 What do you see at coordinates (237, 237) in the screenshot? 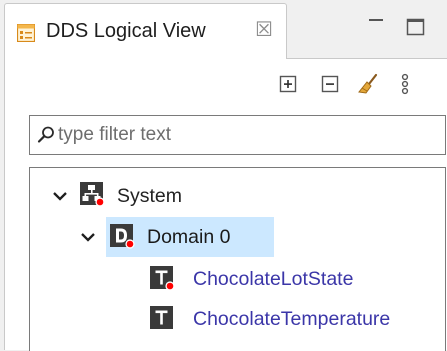
I see `tree-node-domain-0: Domain 0` at bounding box center [237, 237].